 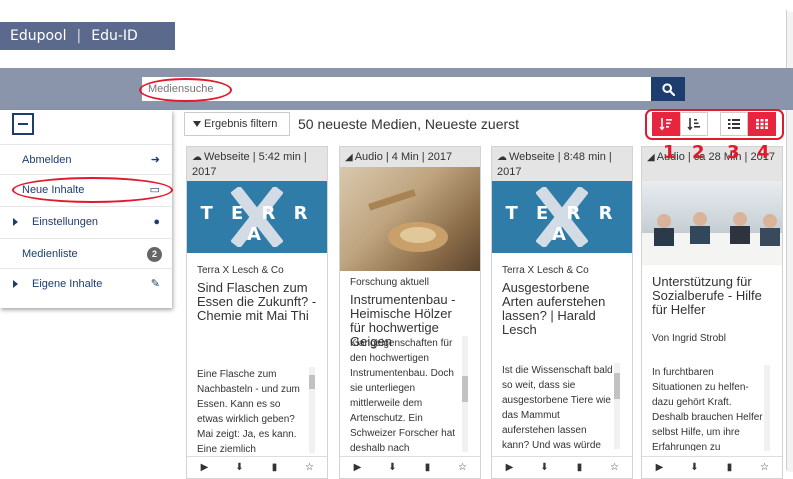 I want to click on minus-icon, so click(x=23, y=124).